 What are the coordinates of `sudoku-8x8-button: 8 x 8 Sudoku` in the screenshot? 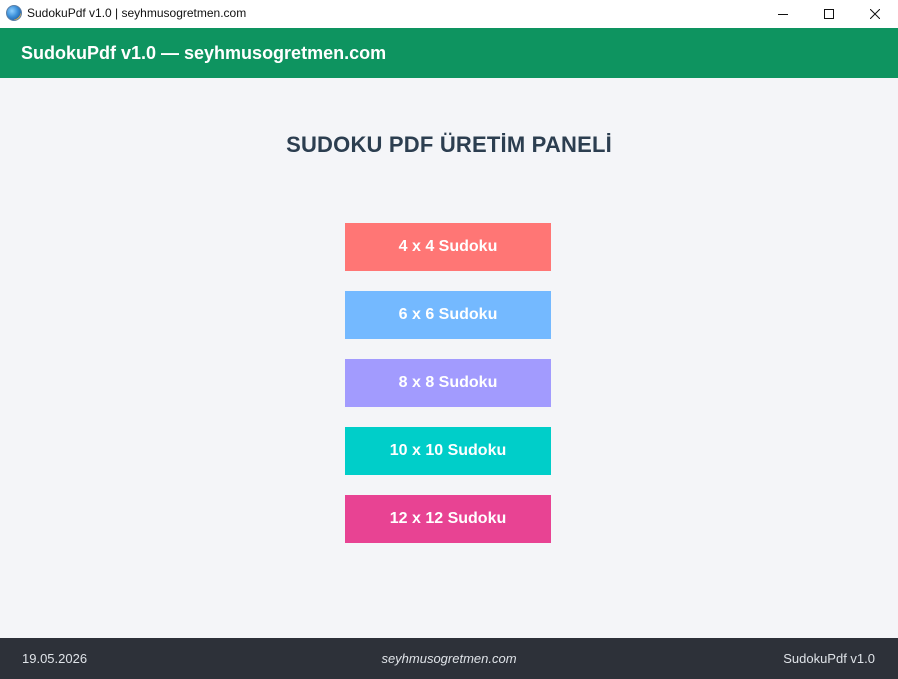 It's located at (448, 383).